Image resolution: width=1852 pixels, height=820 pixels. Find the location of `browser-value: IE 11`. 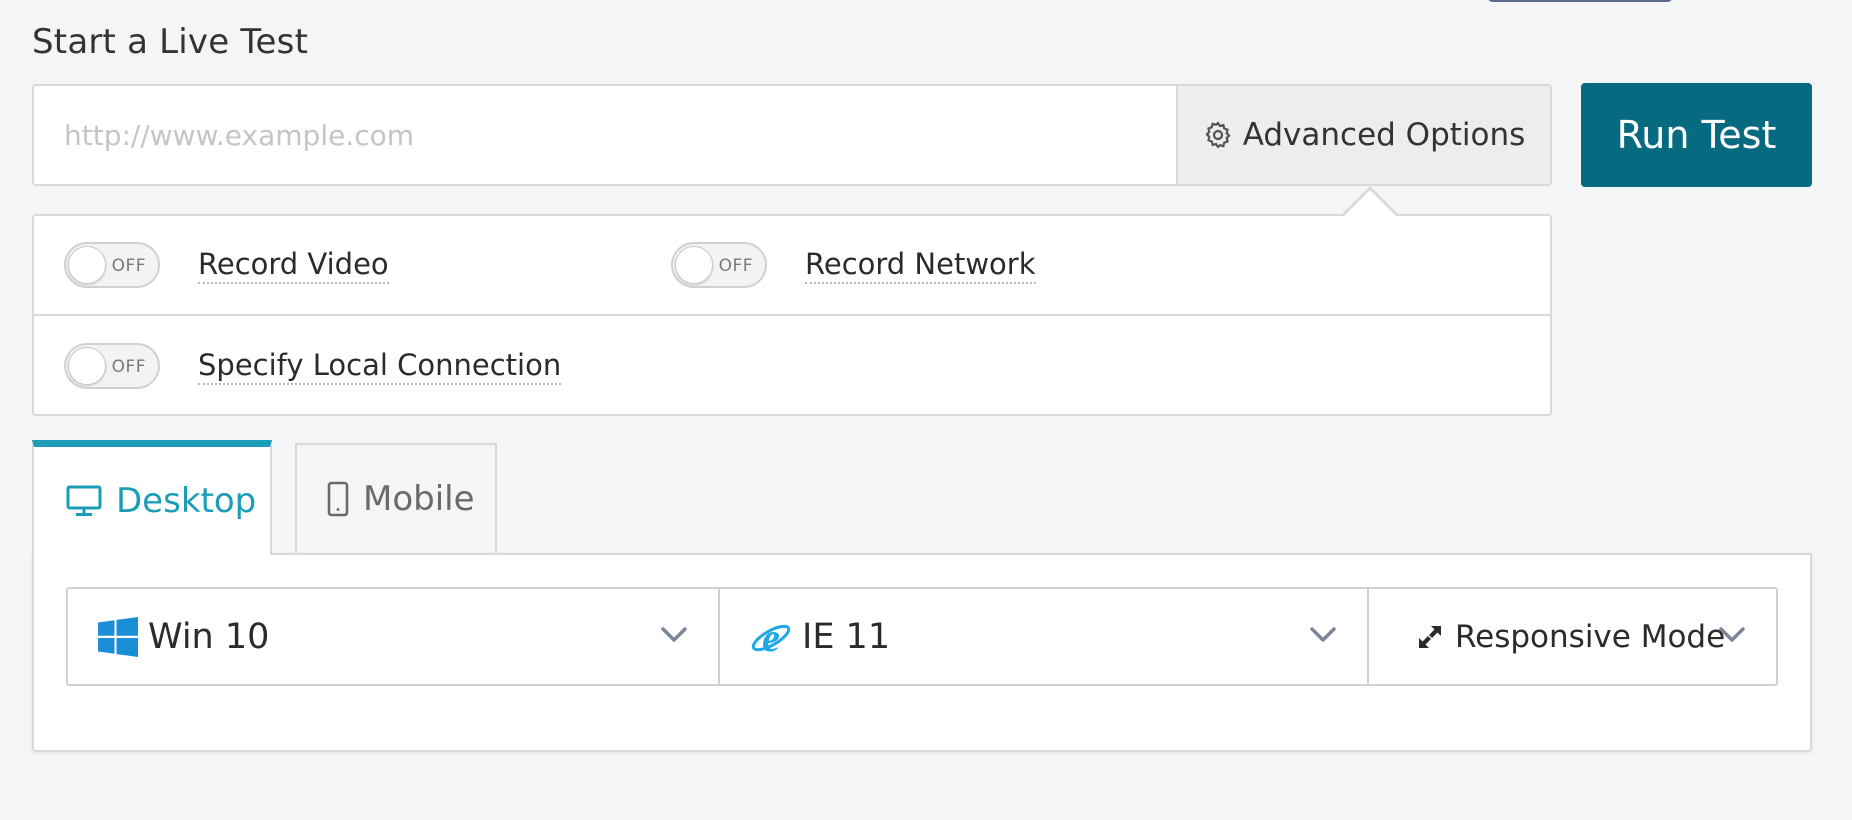

browser-value: IE 11 is located at coordinates (846, 636).